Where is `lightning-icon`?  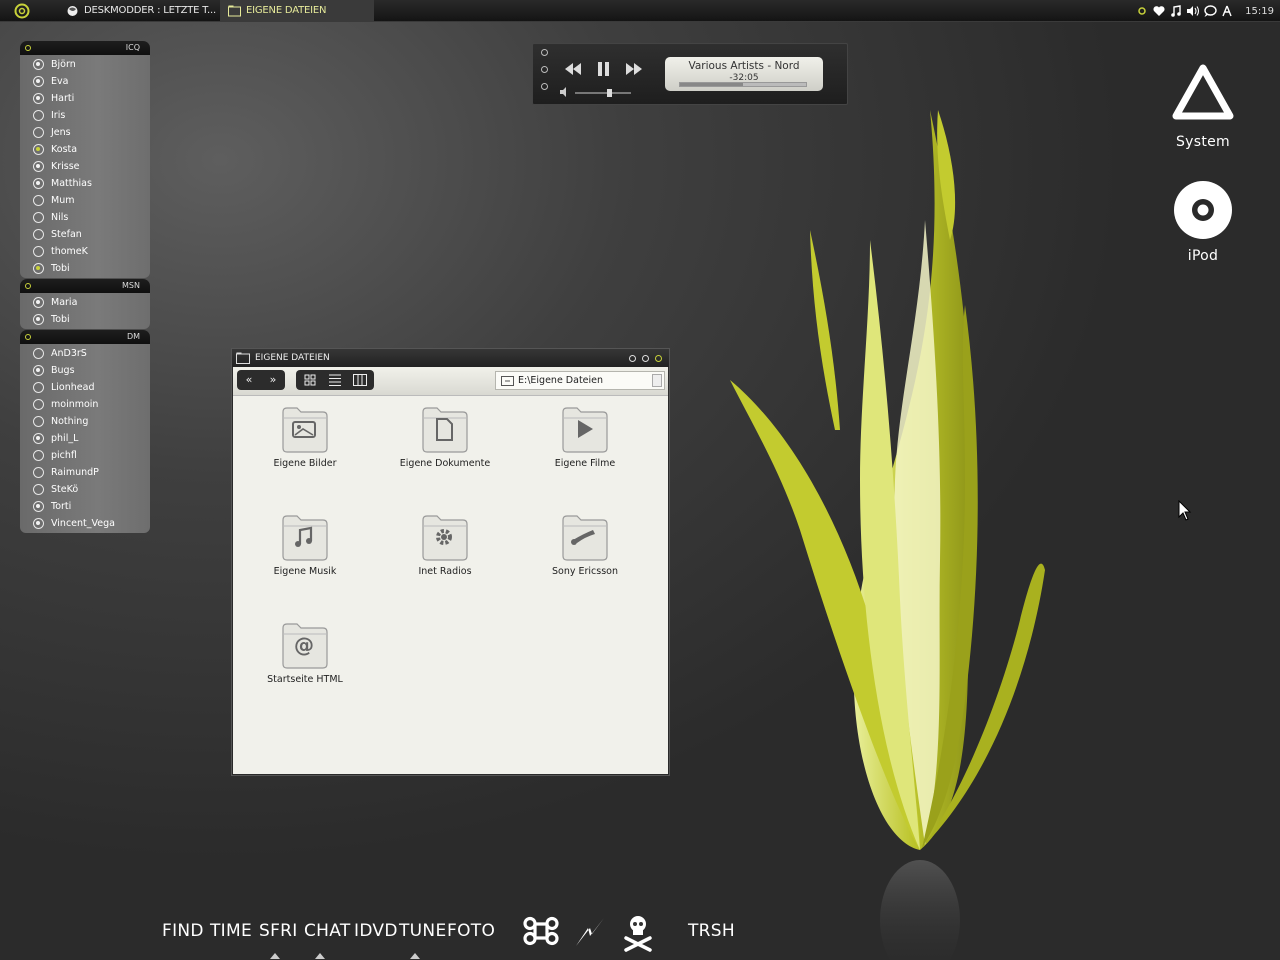
lightning-icon is located at coordinates (590, 932).